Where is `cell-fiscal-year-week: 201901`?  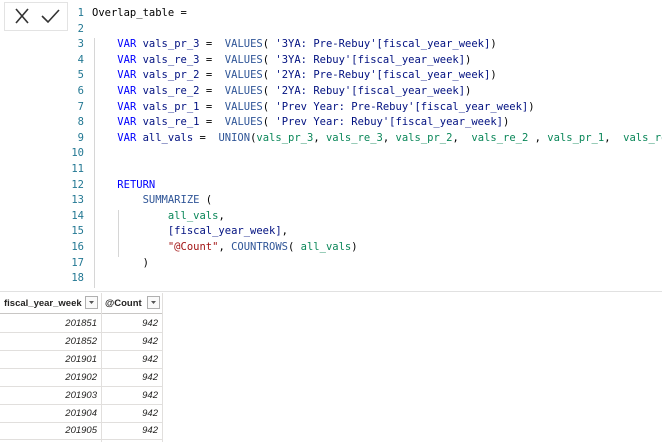 cell-fiscal-year-week: 201901 is located at coordinates (81, 359).